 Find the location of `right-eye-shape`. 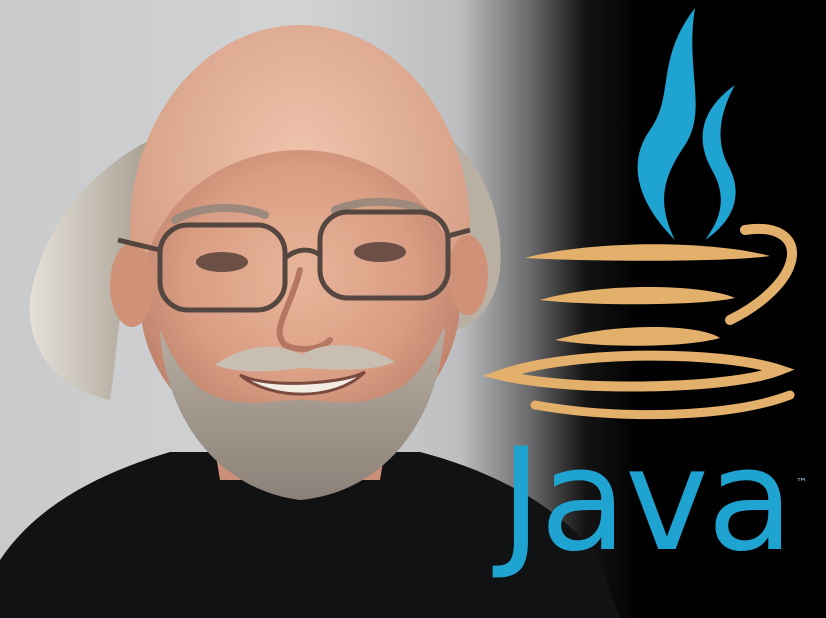

right-eye-shape is located at coordinates (380, 252).